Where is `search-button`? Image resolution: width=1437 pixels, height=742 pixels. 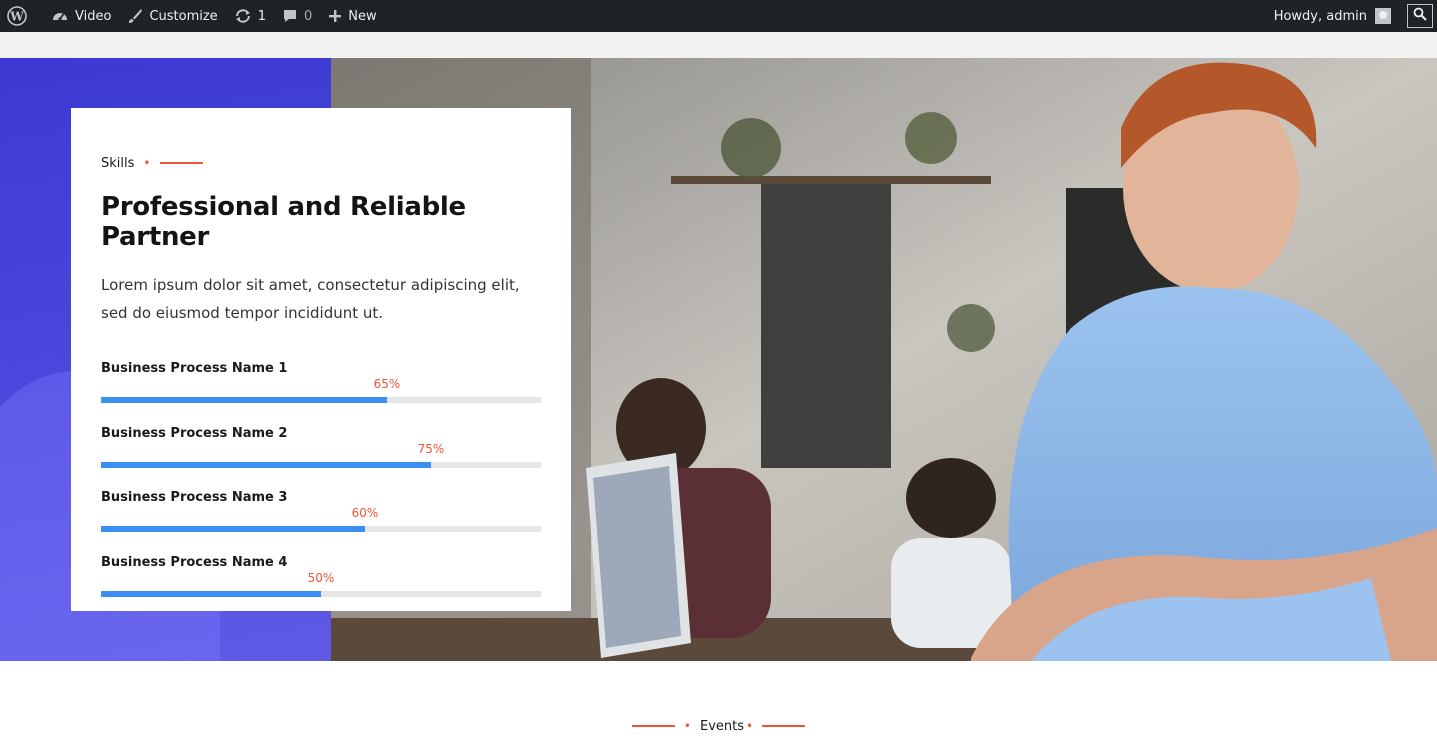
search-button is located at coordinates (1420, 16).